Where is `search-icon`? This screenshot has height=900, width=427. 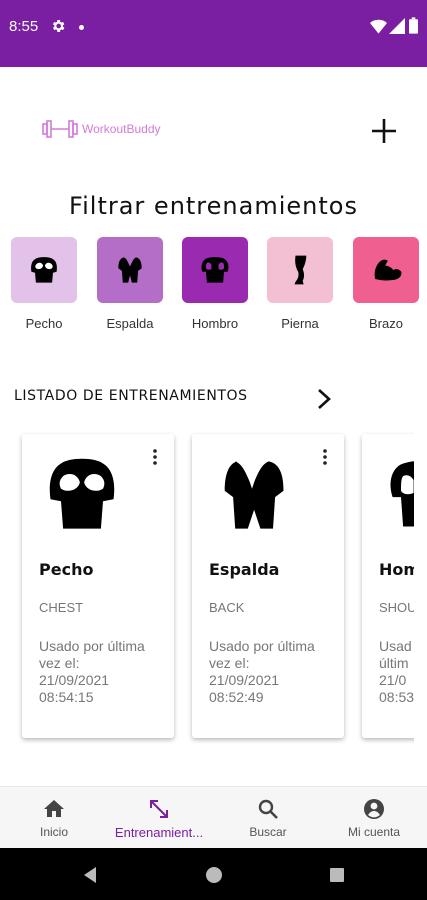
search-icon is located at coordinates (268, 809).